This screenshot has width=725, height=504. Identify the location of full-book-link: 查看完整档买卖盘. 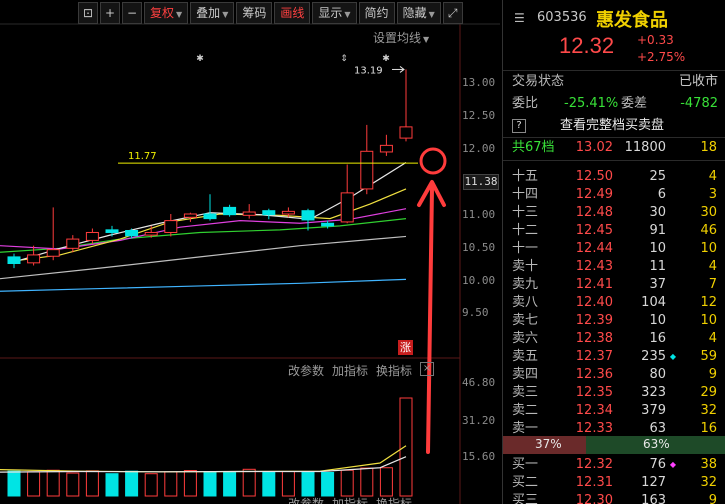
(612, 126).